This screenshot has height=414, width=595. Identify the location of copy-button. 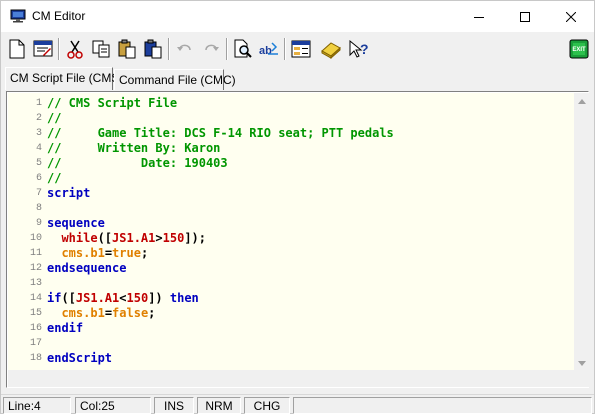
(101, 49).